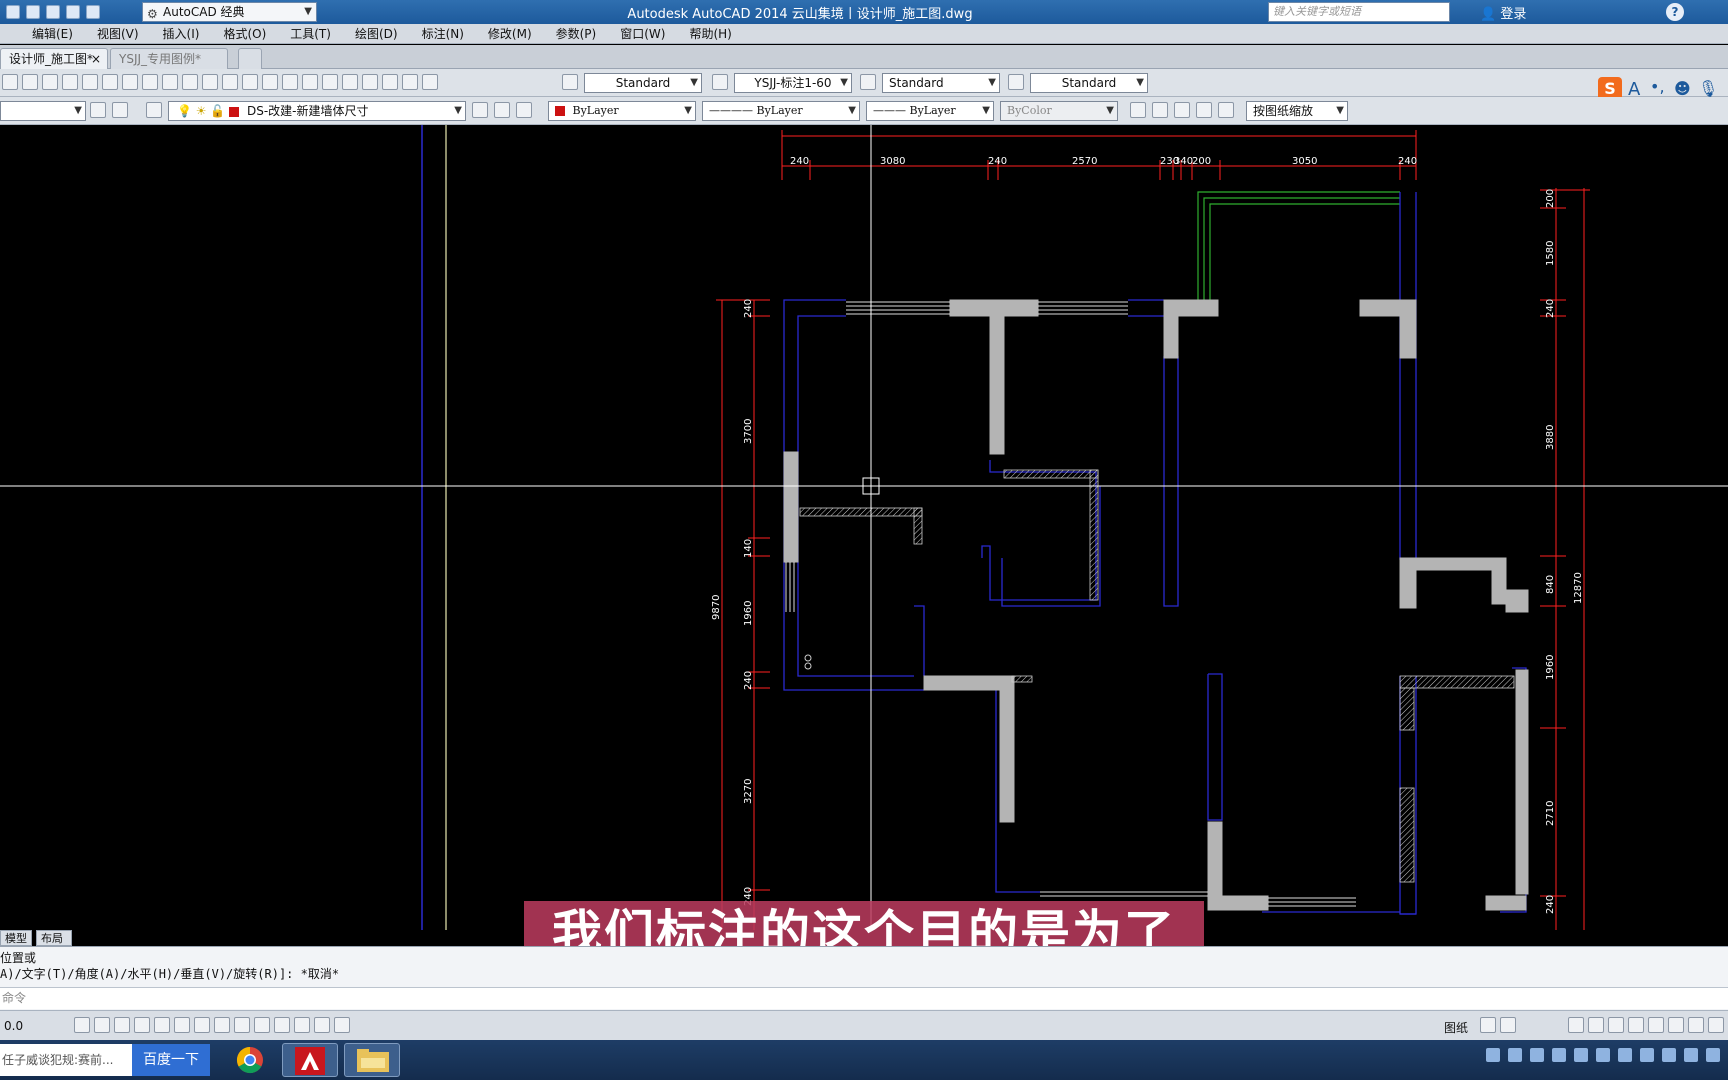 This screenshot has width=1728, height=1080. What do you see at coordinates (1488, 1025) in the screenshot?
I see `quick-view-layouts-icon` at bounding box center [1488, 1025].